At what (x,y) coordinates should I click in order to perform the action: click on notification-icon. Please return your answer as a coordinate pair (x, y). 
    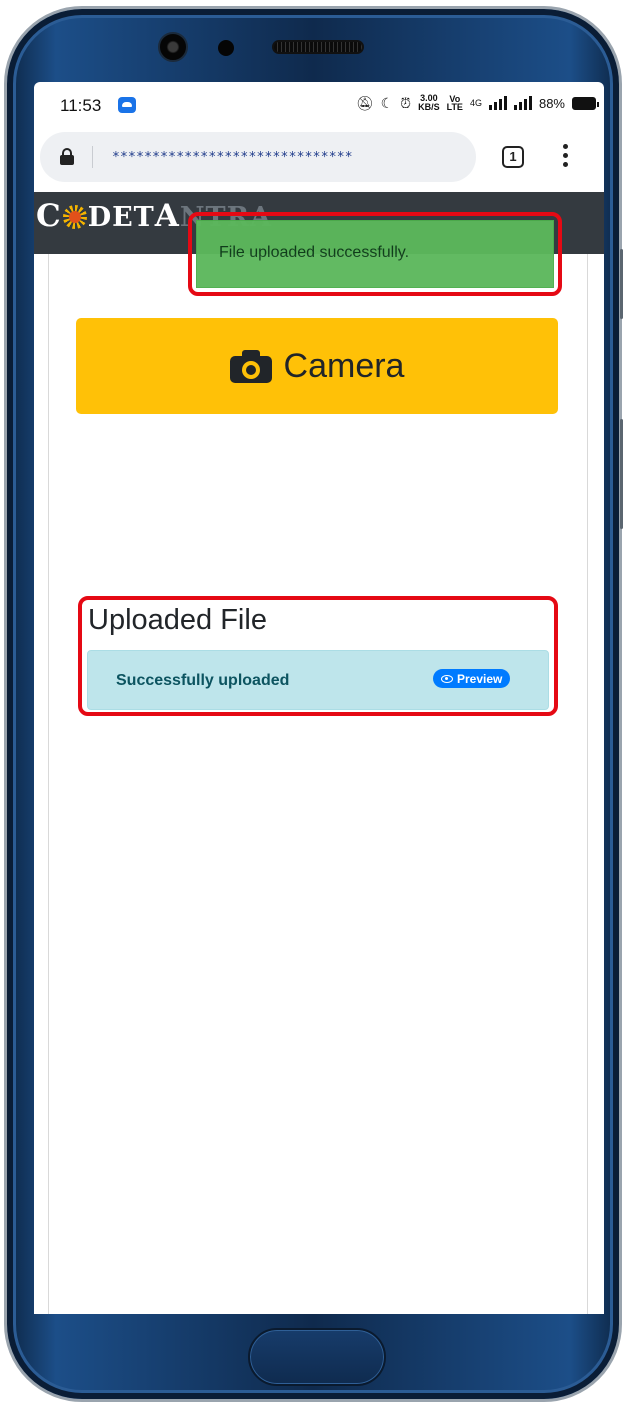
    Looking at the image, I should click on (127, 105).